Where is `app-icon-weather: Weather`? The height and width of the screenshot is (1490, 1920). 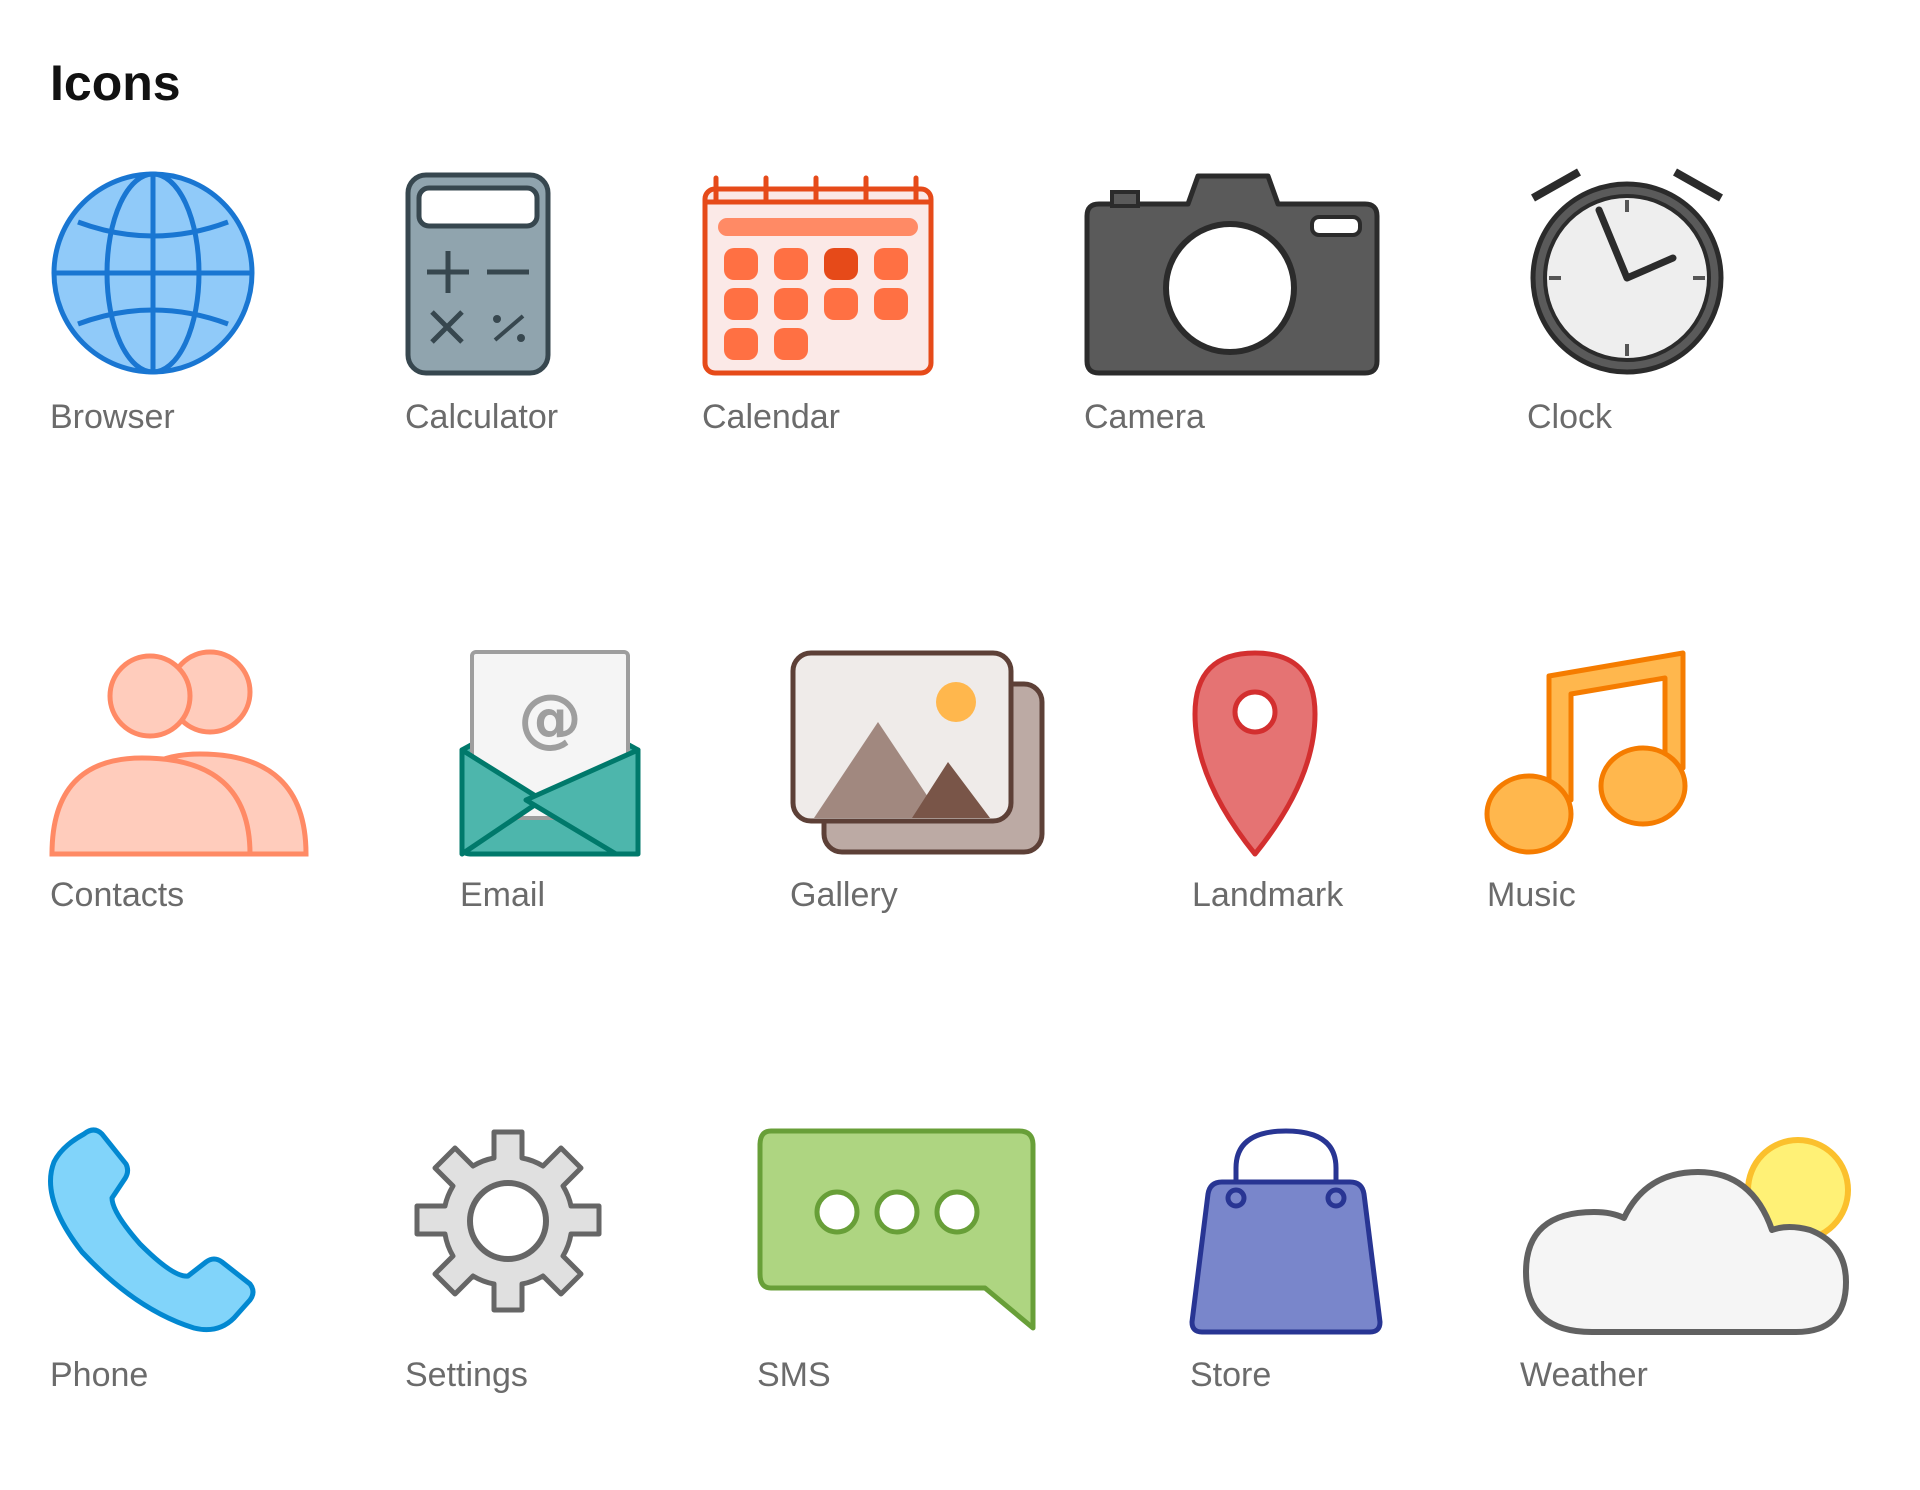
app-icon-weather: Weather is located at coordinates (1690, 1263).